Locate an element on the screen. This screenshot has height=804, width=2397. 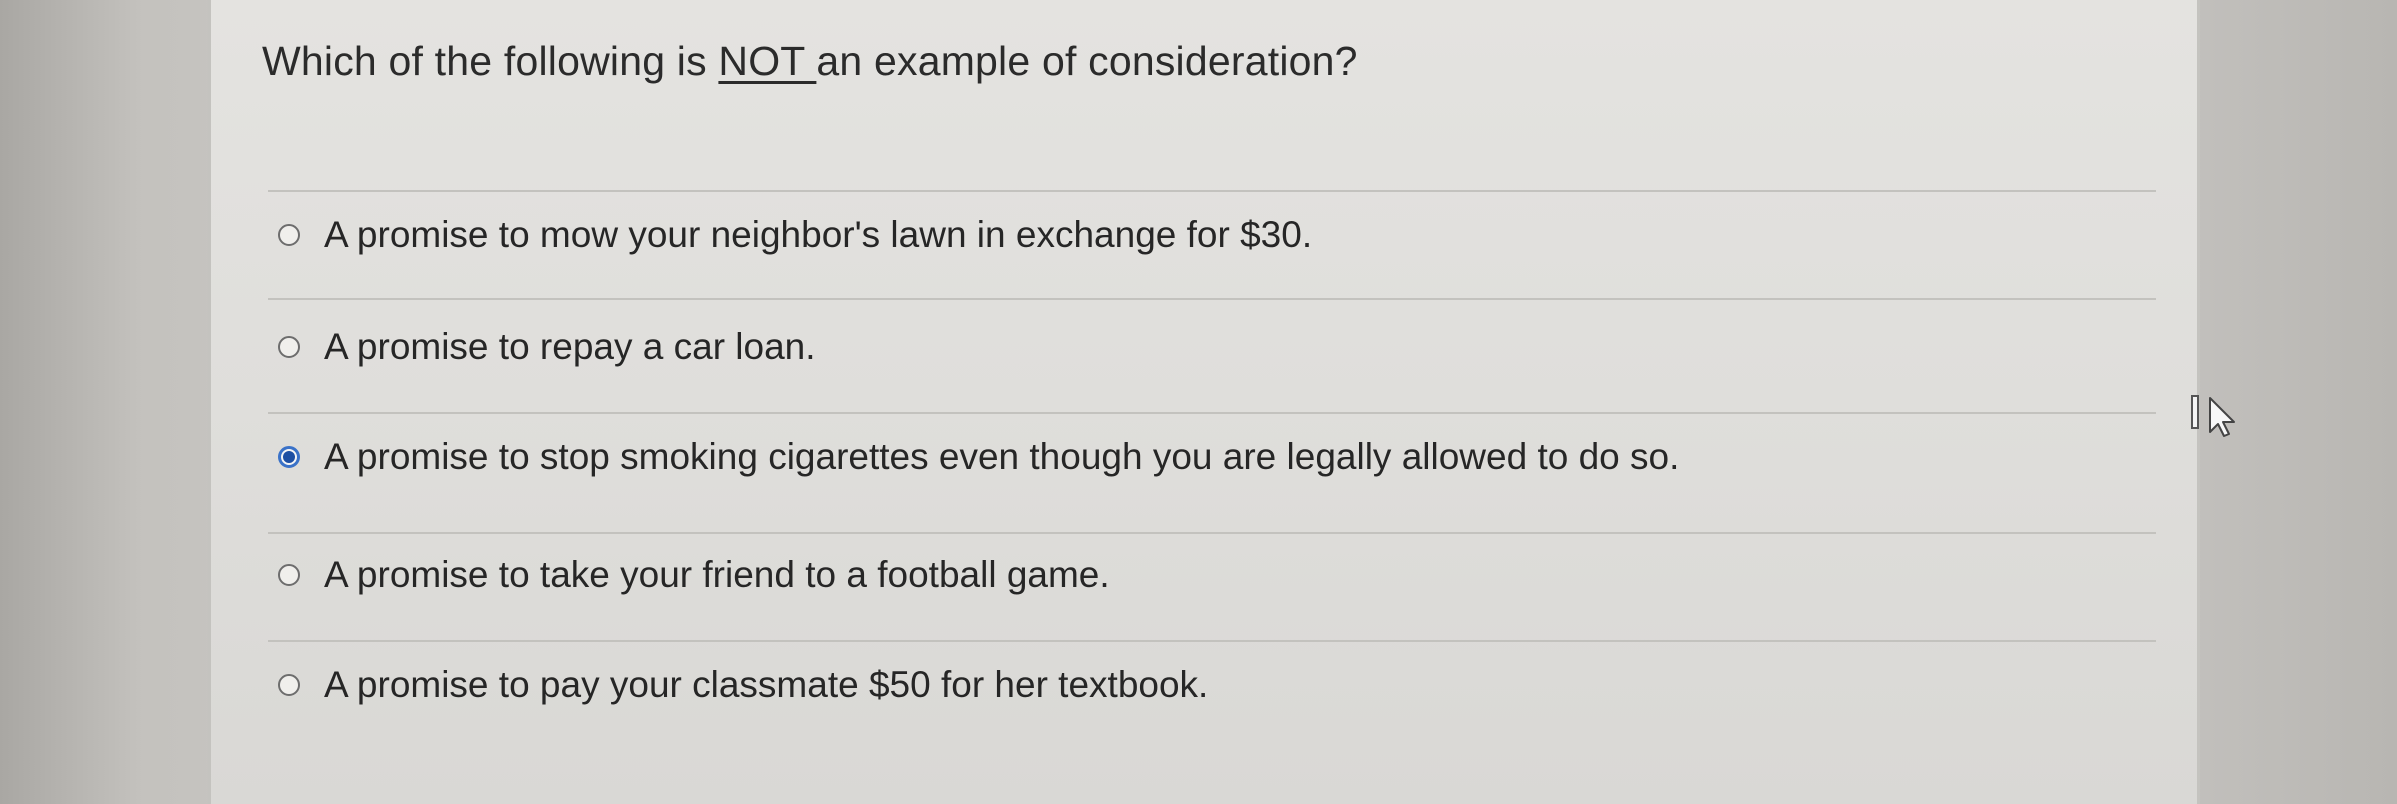
move-cursor-icon is located at coordinates (2213, 416).